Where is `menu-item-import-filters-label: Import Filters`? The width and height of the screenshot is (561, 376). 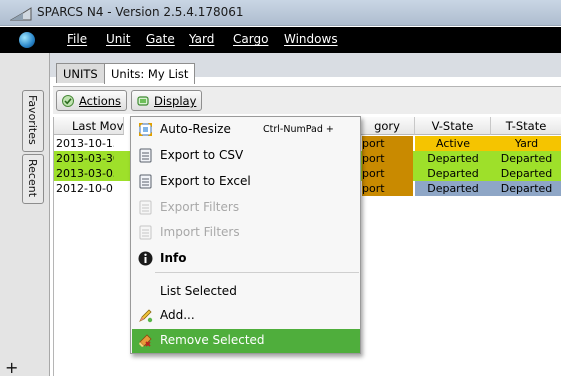 menu-item-import-filters-label: Import Filters is located at coordinates (200, 232).